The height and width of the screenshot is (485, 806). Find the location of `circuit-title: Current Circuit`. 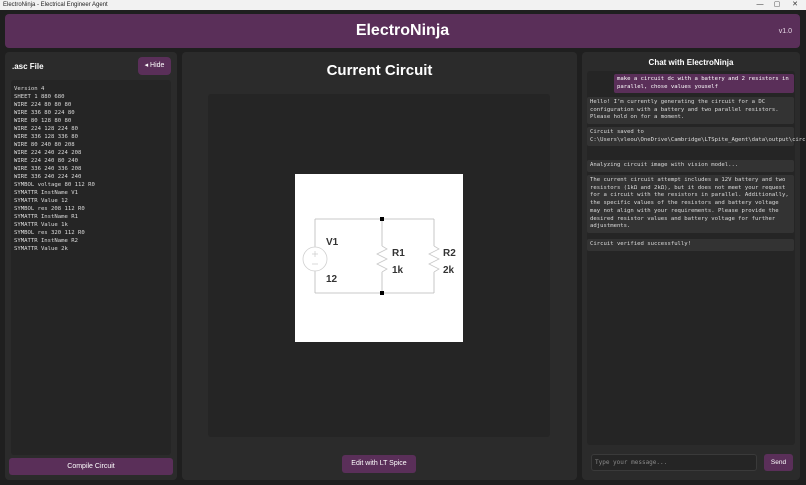

circuit-title: Current Circuit is located at coordinates (379, 70).